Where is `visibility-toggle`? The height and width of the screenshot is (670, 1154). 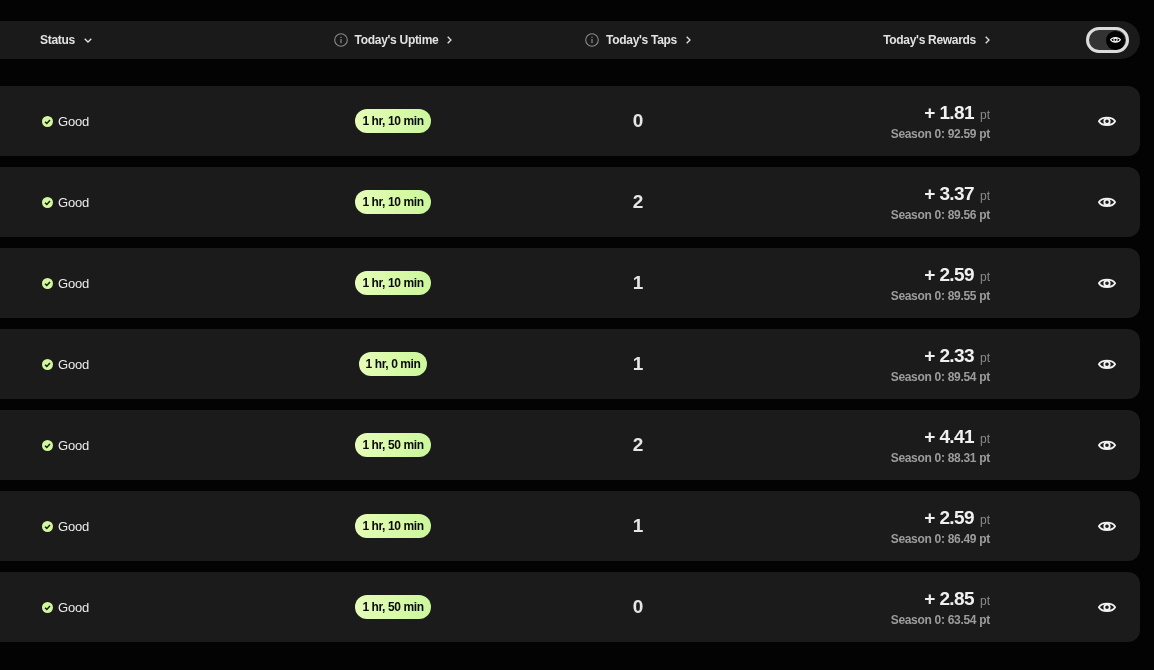 visibility-toggle is located at coordinates (1107, 40).